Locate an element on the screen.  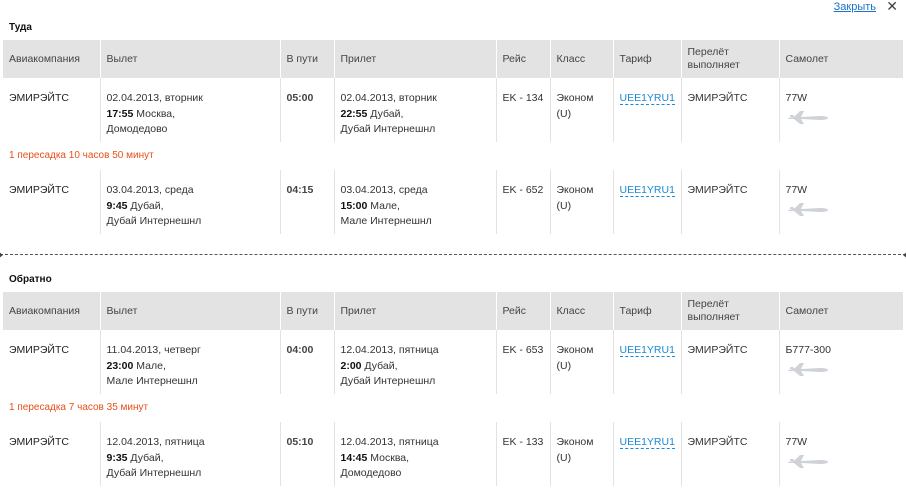
duration-cell: 05:00 is located at coordinates (307, 110).